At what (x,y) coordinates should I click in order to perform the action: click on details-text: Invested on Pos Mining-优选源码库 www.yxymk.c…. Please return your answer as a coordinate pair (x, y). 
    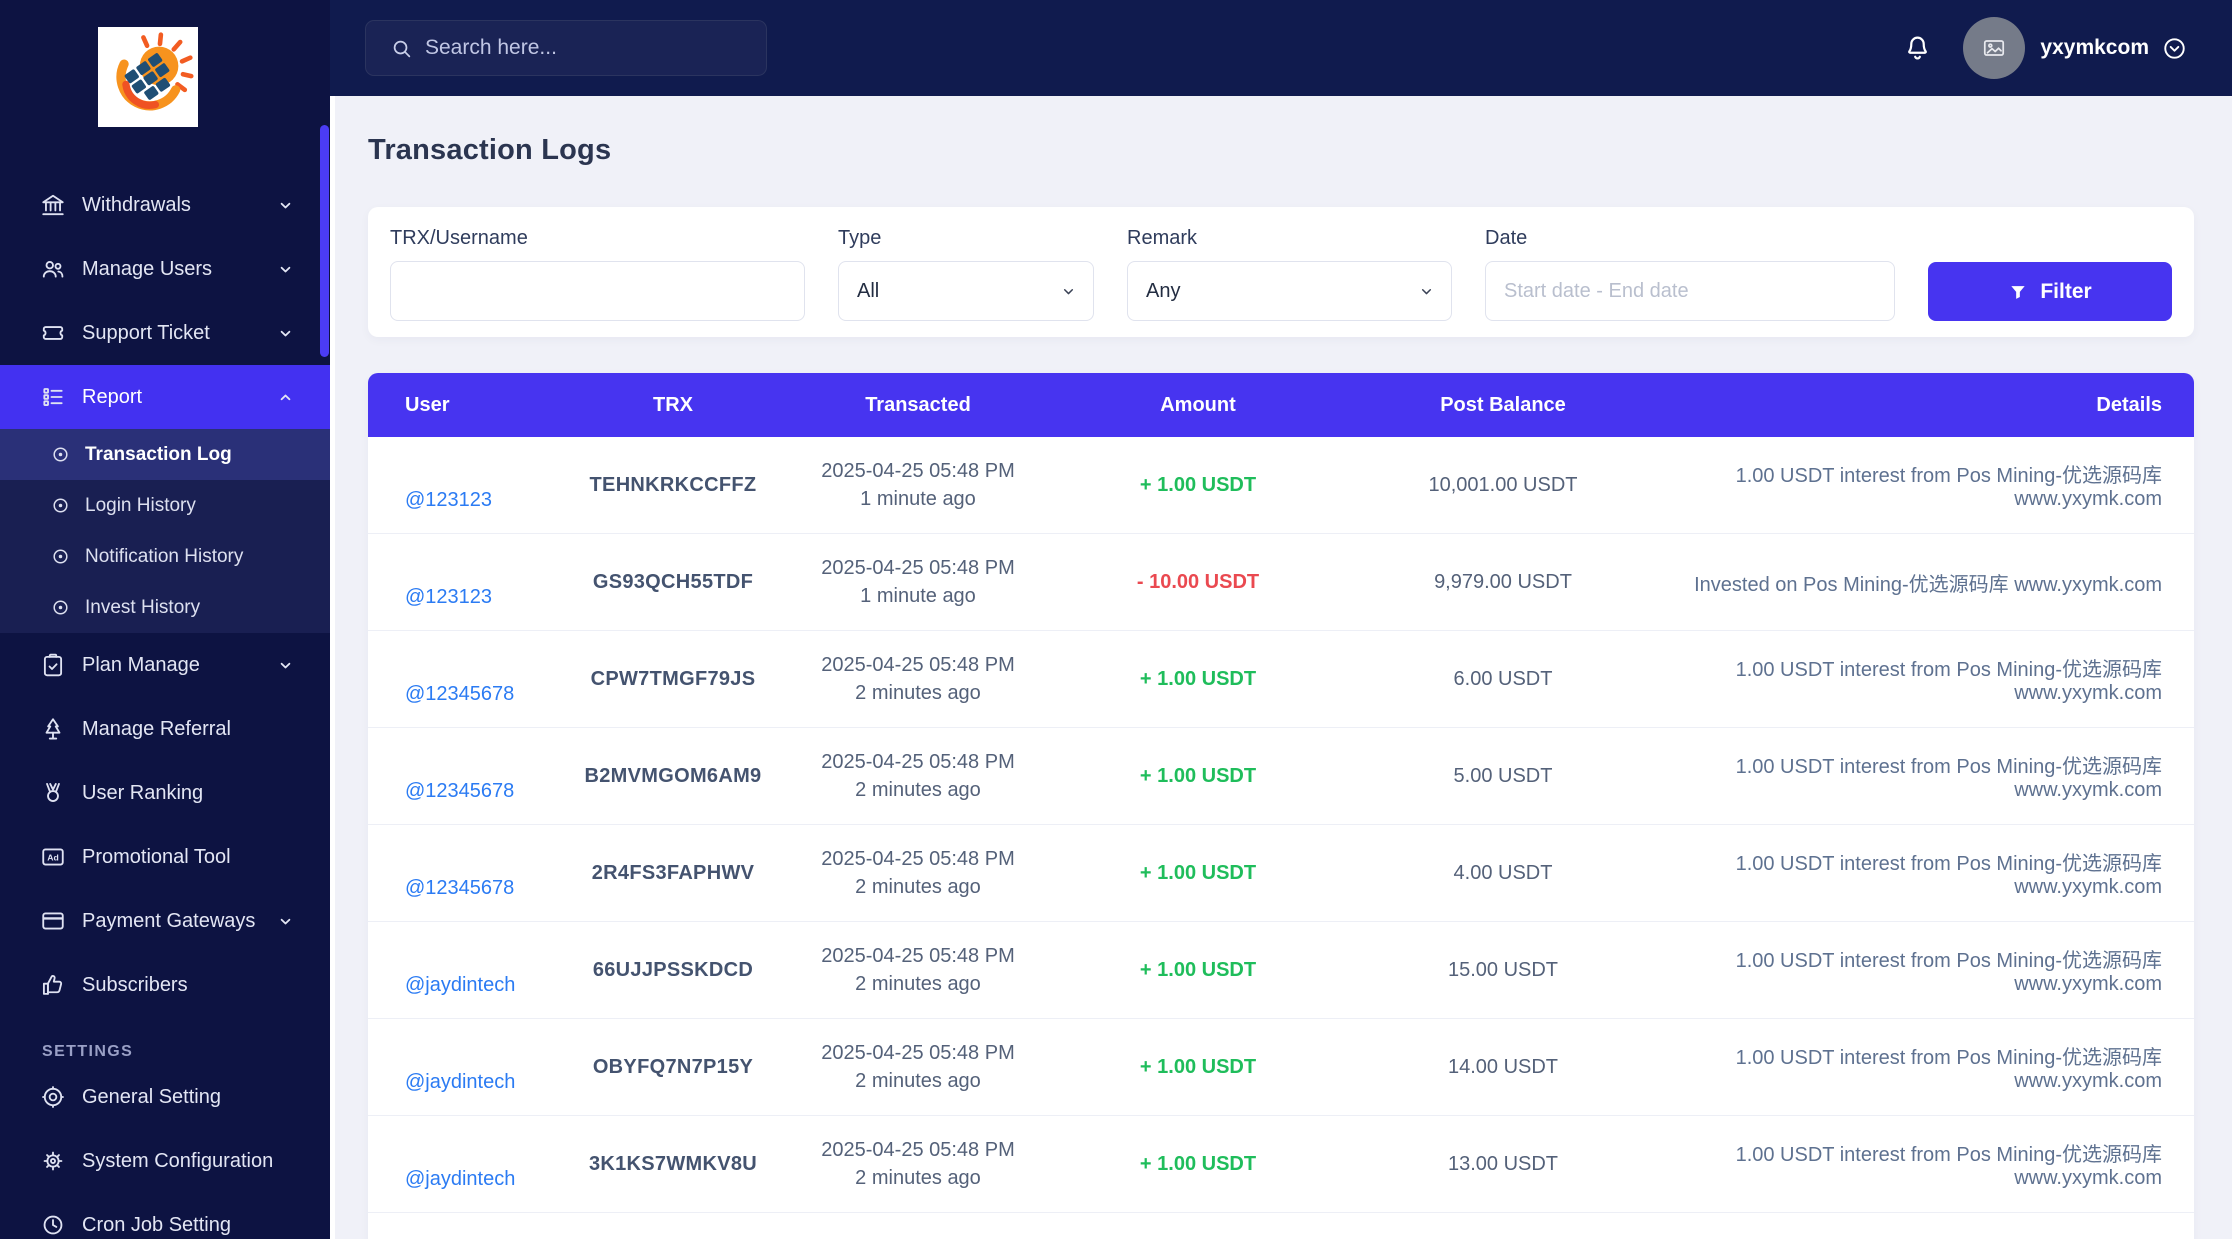
    Looking at the image, I should click on (1928, 584).